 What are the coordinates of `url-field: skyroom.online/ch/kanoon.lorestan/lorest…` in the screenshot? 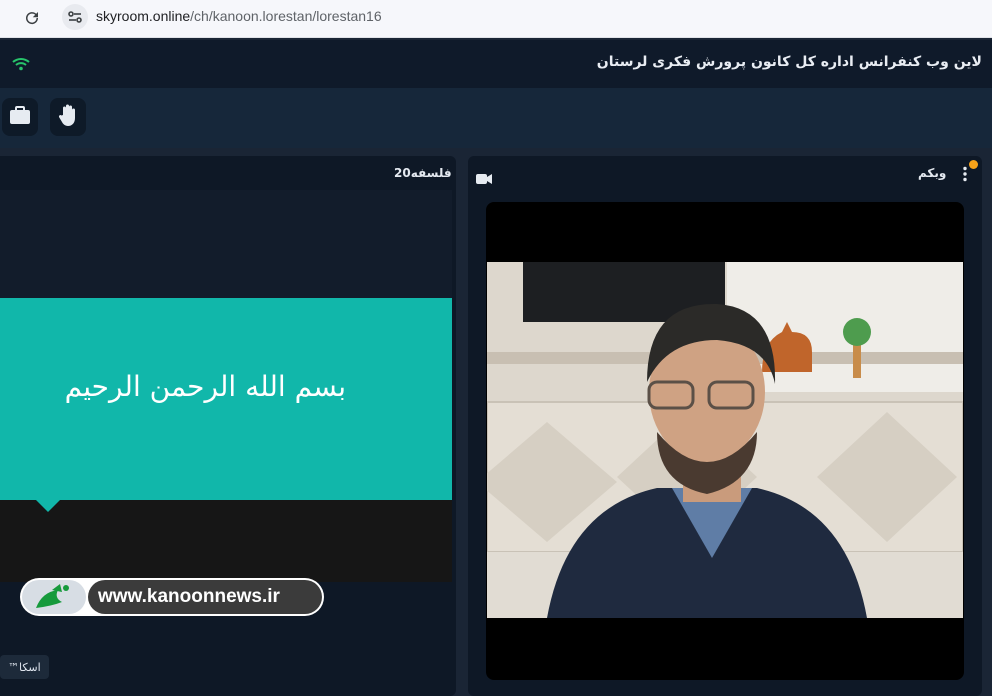 It's located at (239, 16).